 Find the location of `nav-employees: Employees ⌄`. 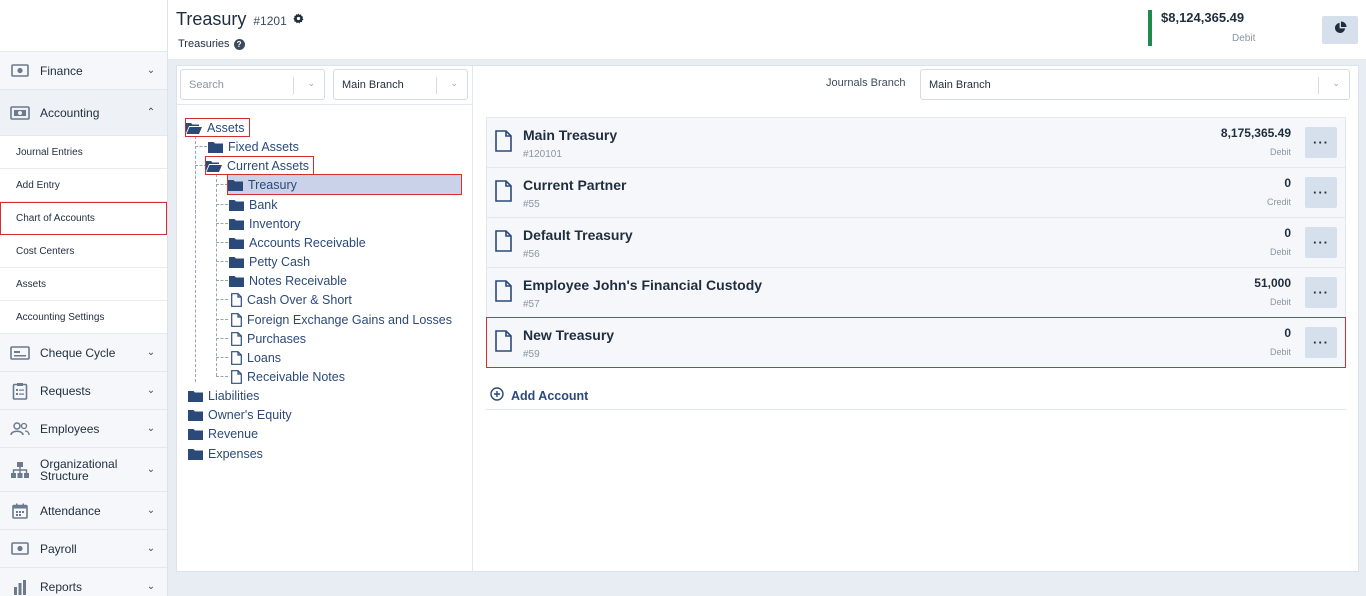

nav-employees: Employees ⌄ is located at coordinates (83, 429).